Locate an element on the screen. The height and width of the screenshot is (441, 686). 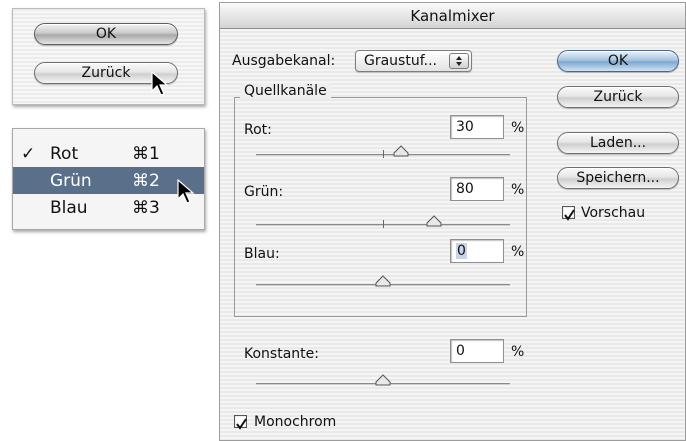
preview-label: Vorschau is located at coordinates (613, 213).